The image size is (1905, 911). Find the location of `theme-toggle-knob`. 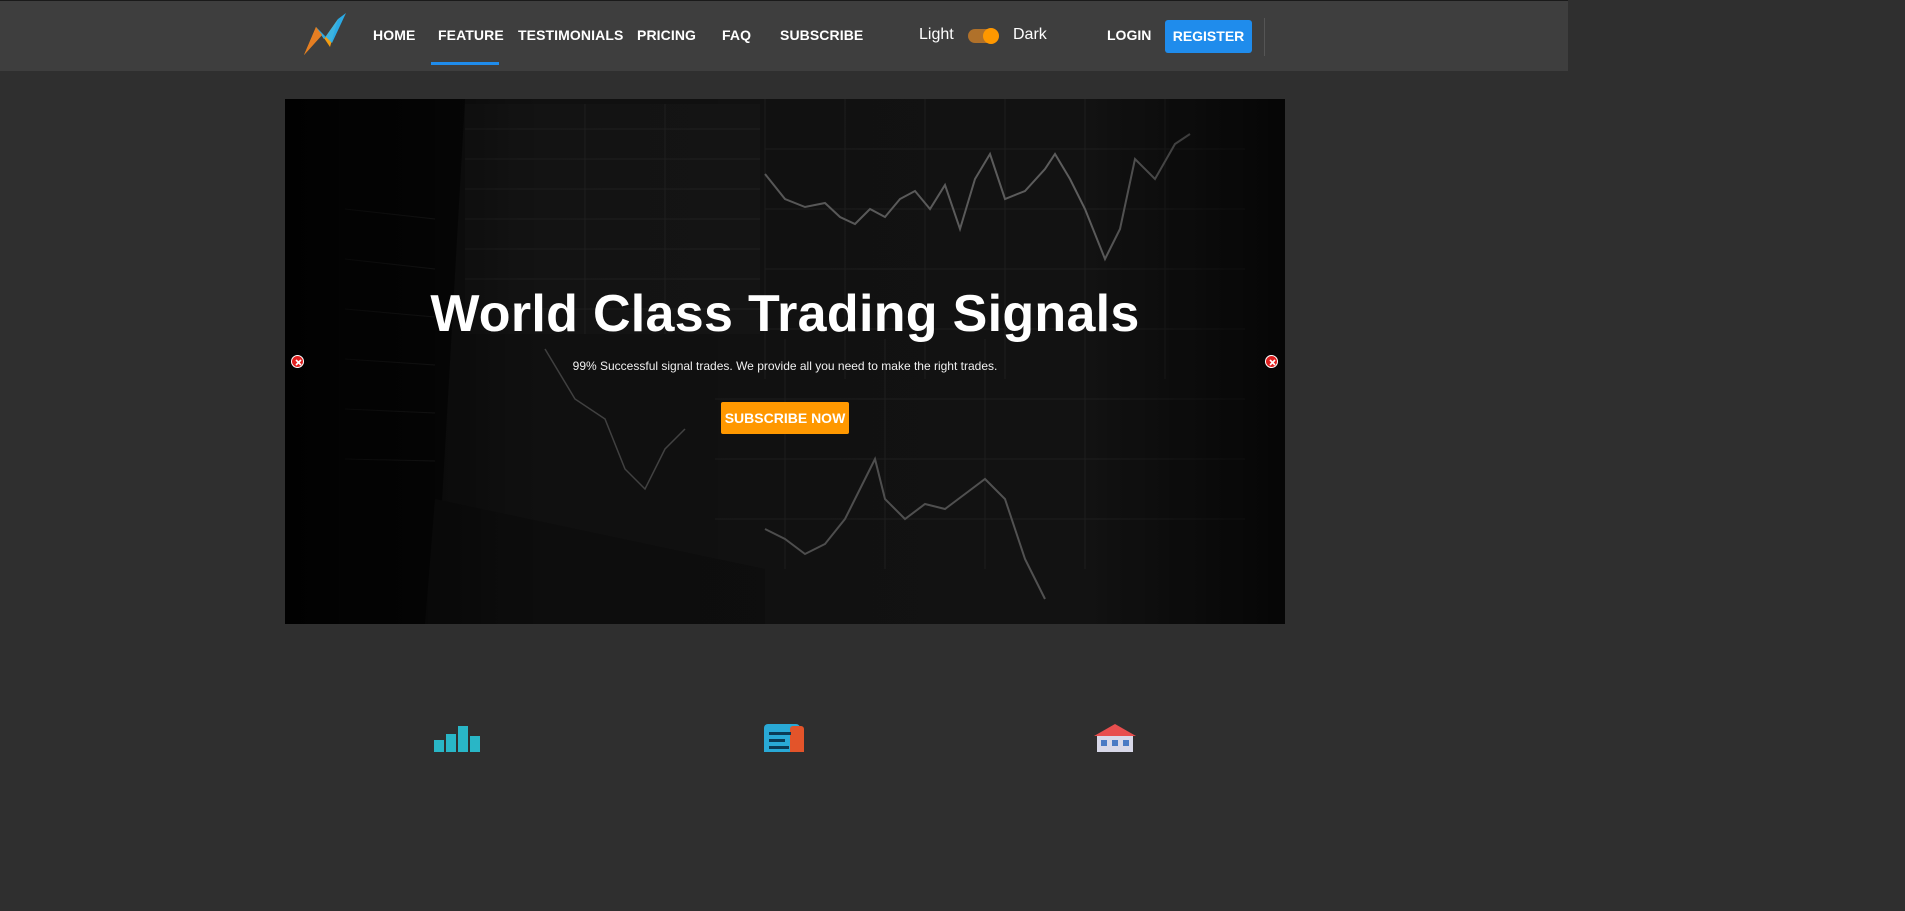

theme-toggle-knob is located at coordinates (991, 36).